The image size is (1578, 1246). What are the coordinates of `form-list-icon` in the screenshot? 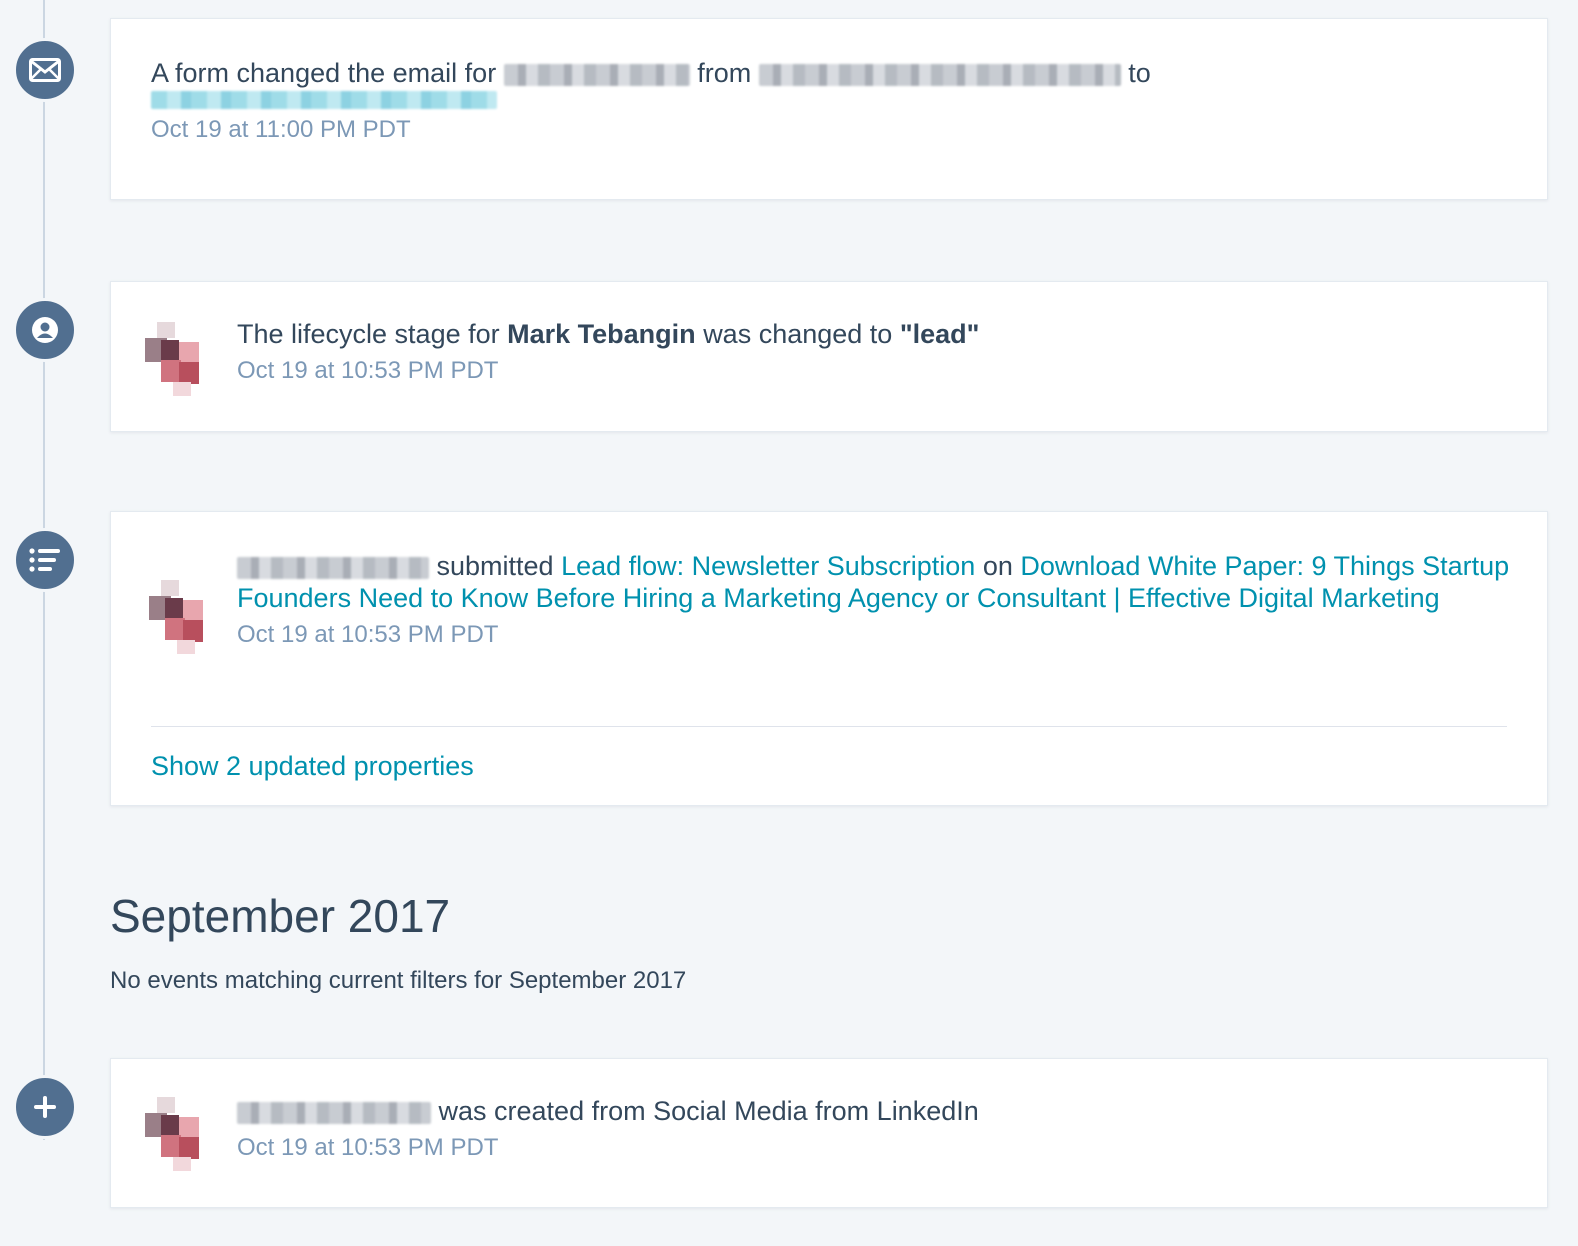 It's located at (45, 560).